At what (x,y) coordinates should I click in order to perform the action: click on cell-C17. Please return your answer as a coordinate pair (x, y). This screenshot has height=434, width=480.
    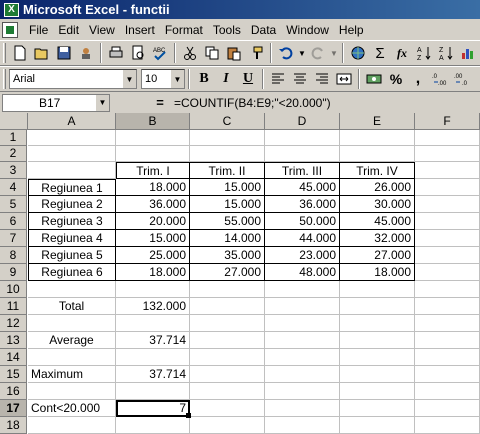
    Looking at the image, I should click on (227, 408).